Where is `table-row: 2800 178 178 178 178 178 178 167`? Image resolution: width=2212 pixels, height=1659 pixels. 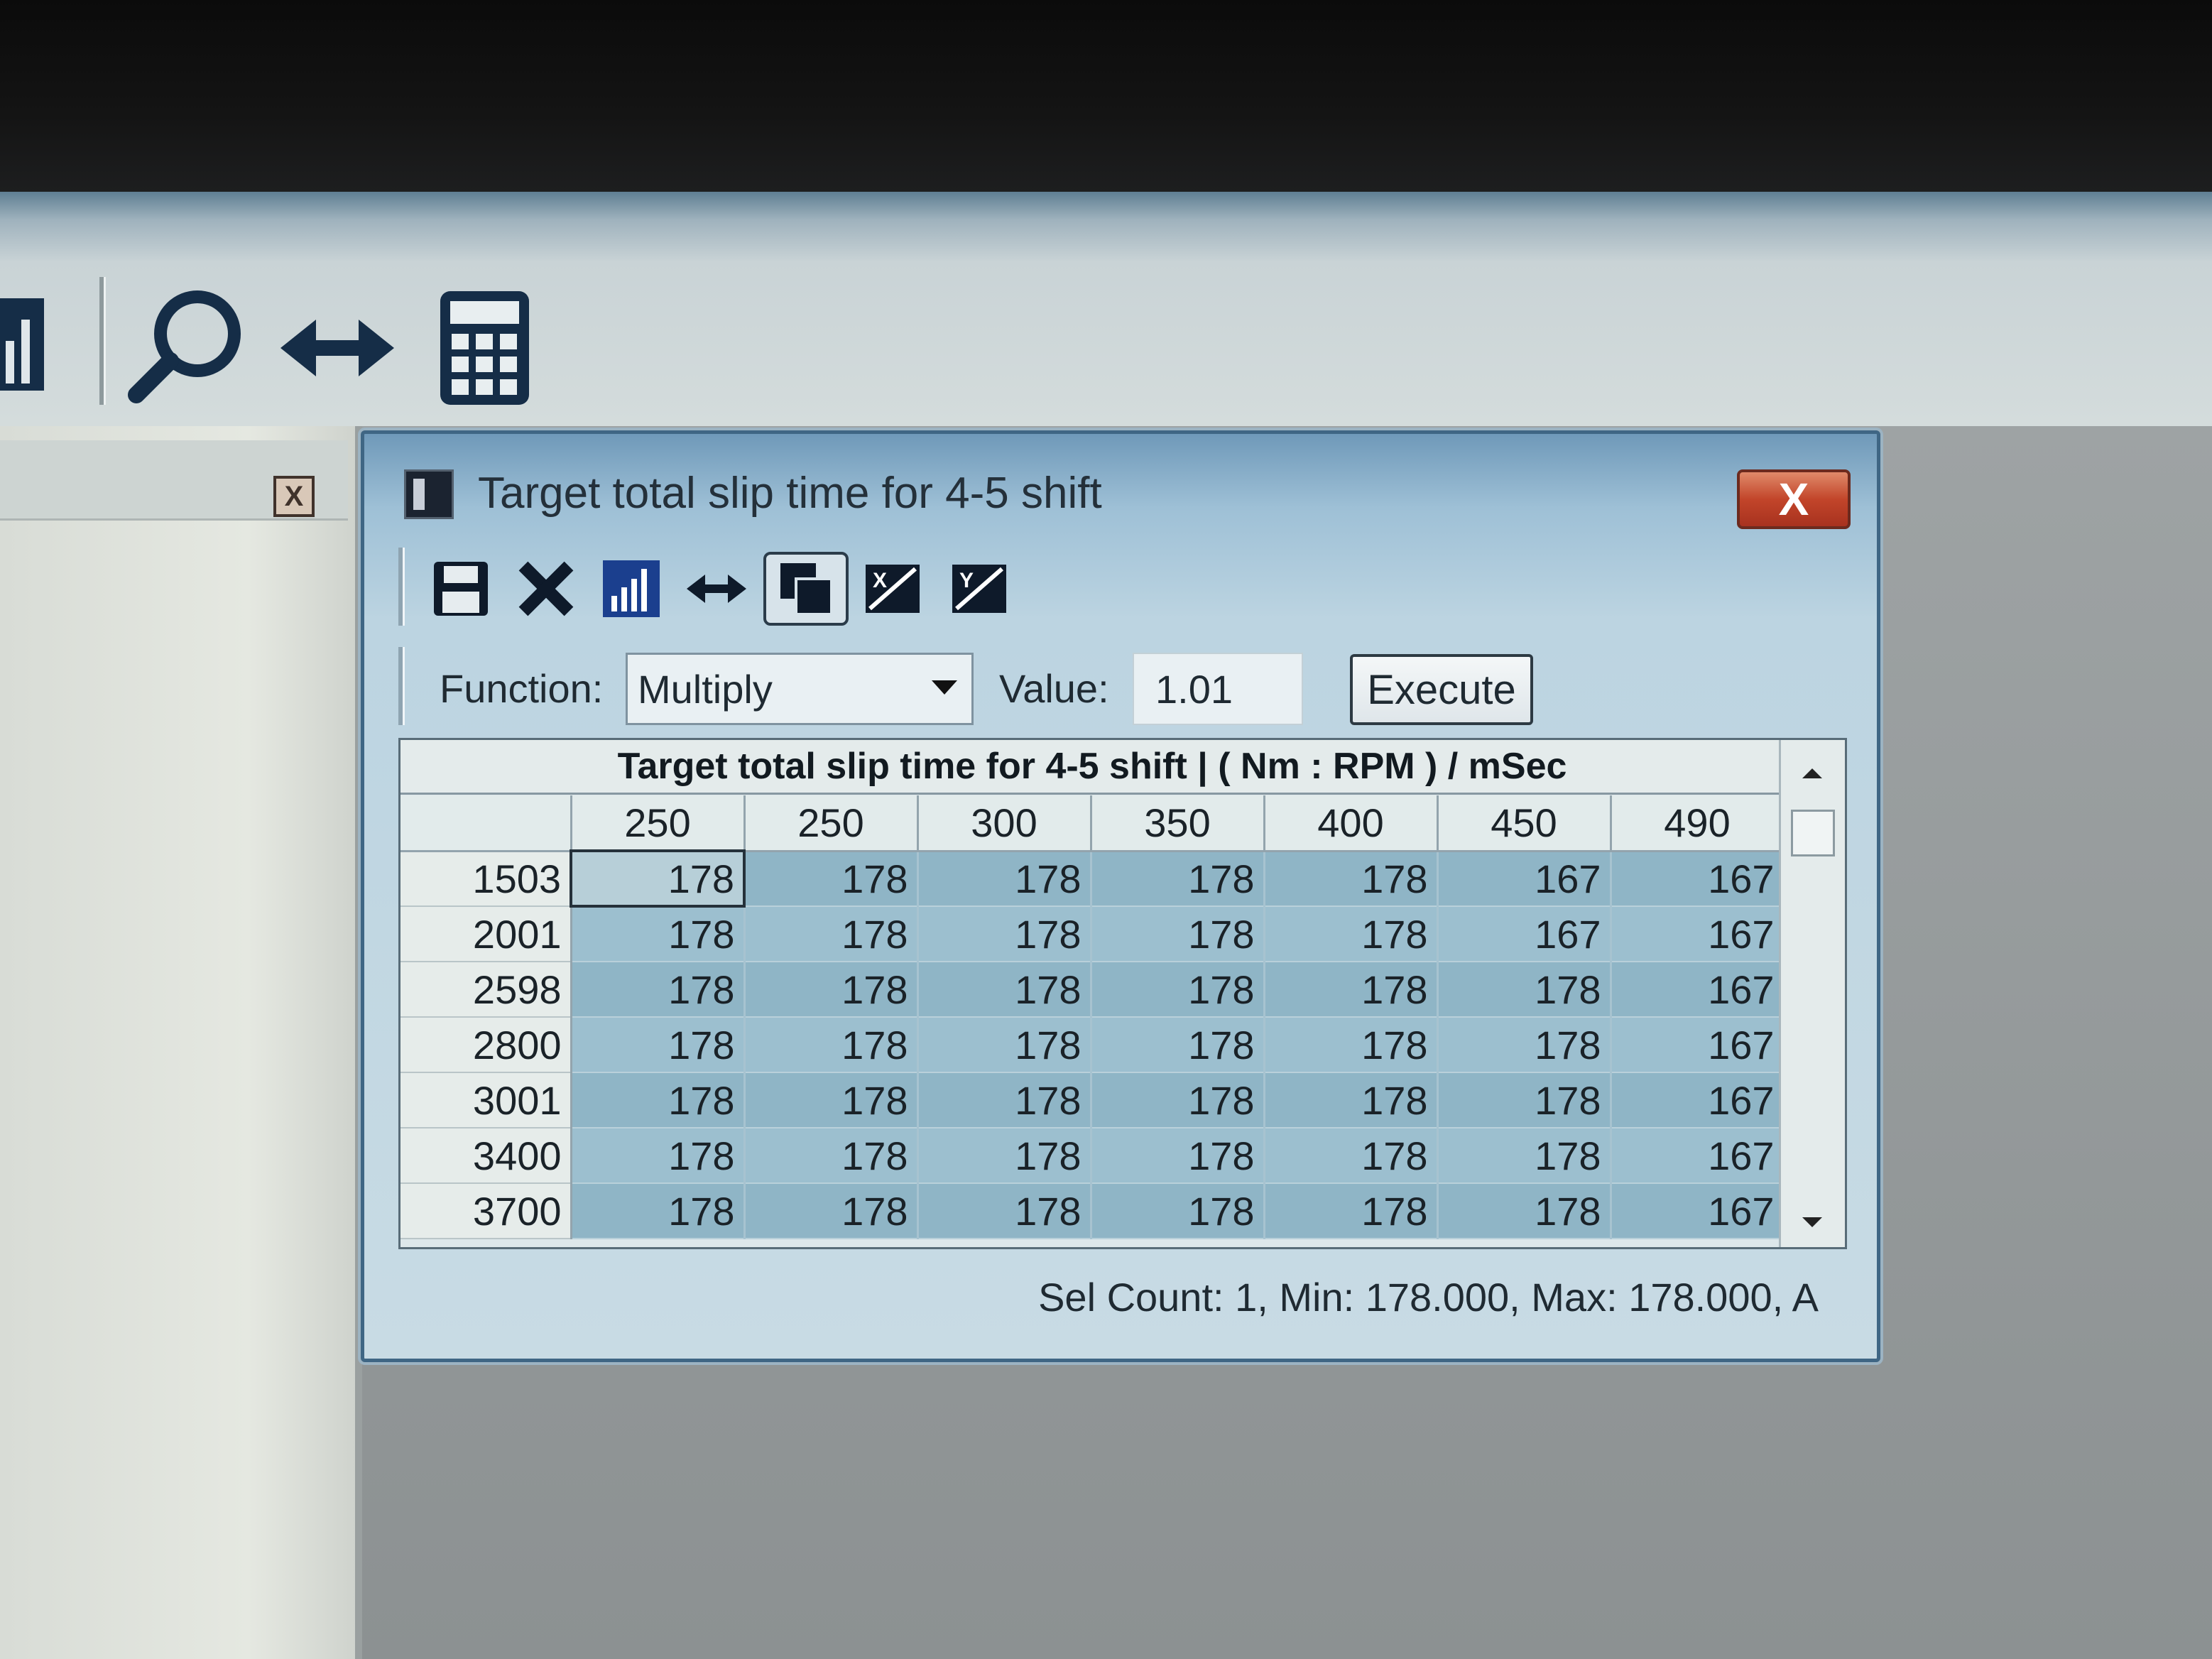
table-row: 2800 178 178 178 178 178 178 167 is located at coordinates (1093, 1045).